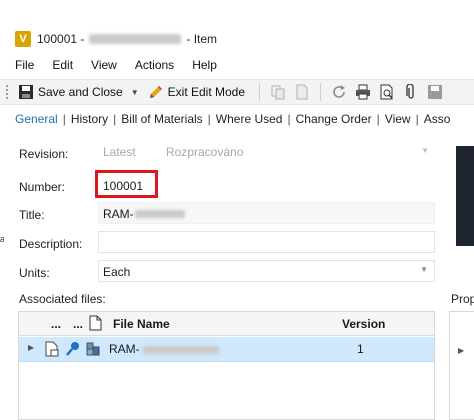  What do you see at coordinates (435, 92) in the screenshot?
I see `save-grey-icon` at bounding box center [435, 92].